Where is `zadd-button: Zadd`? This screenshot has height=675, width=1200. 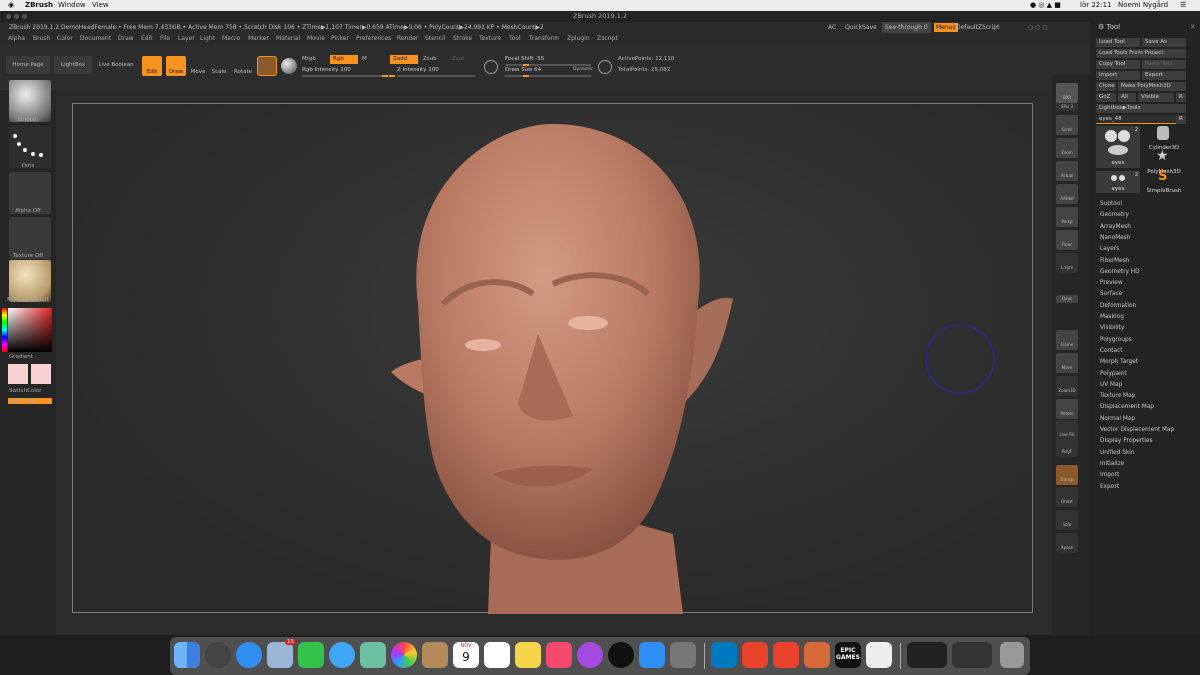 zadd-button: Zadd is located at coordinates (404, 59).